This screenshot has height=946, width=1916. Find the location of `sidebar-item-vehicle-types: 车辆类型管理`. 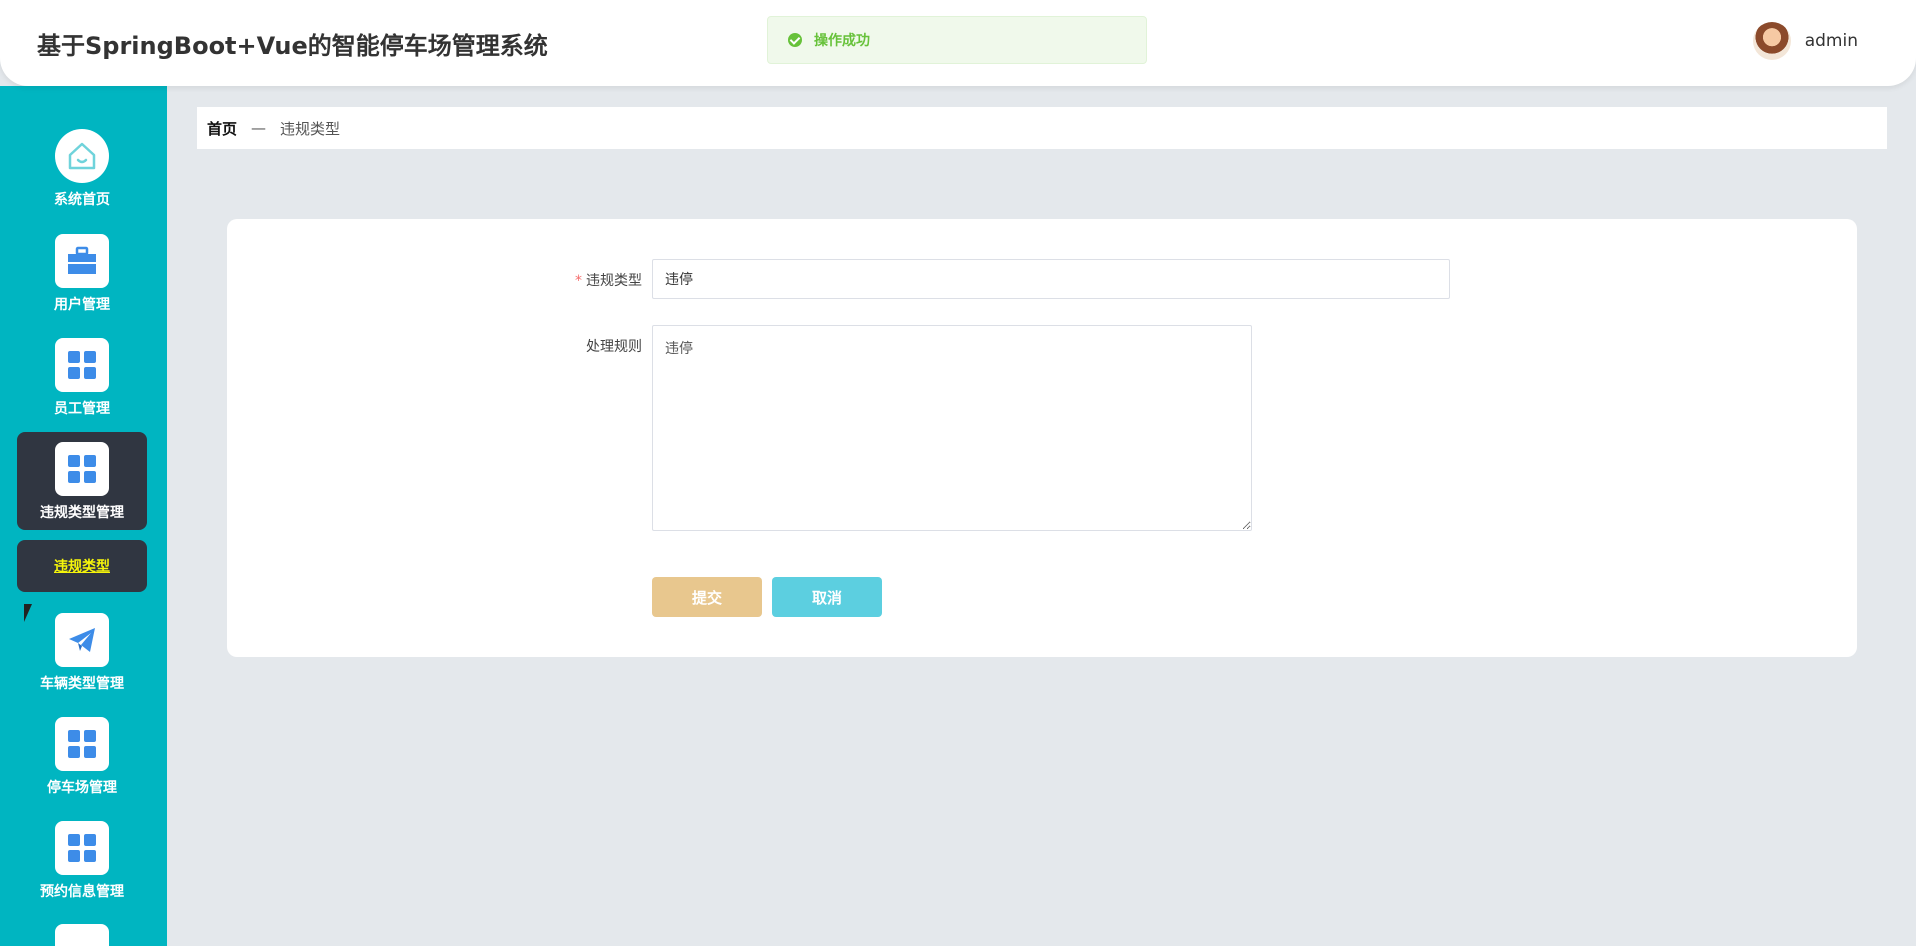

sidebar-item-vehicle-types: 车辆类型管理 is located at coordinates (82, 652).